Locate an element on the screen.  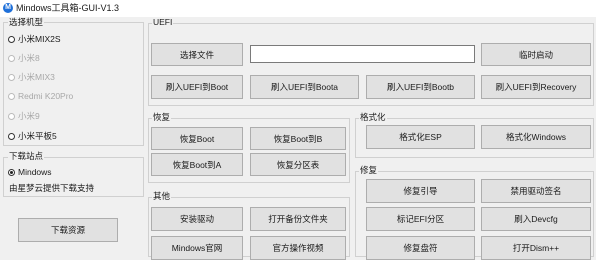
repair-group-title: 修复 is located at coordinates (369, 170).